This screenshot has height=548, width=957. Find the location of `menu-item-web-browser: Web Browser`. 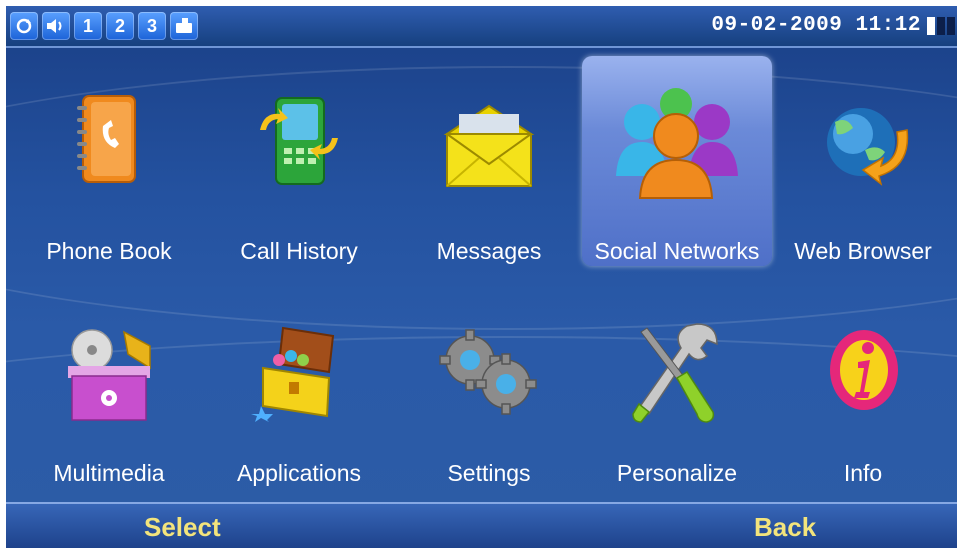

menu-item-web-browser: Web Browser is located at coordinates (862, 165).